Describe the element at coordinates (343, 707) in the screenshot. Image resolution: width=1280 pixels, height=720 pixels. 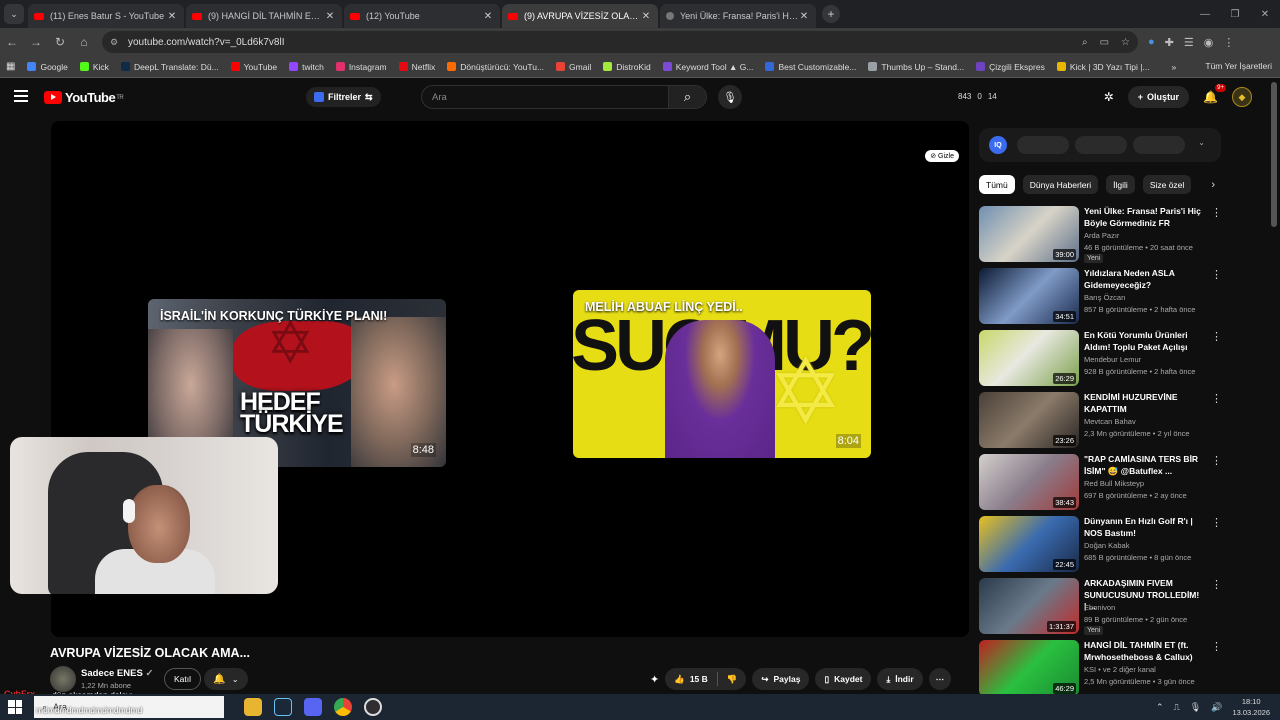
I see `chrome-icon` at that location.